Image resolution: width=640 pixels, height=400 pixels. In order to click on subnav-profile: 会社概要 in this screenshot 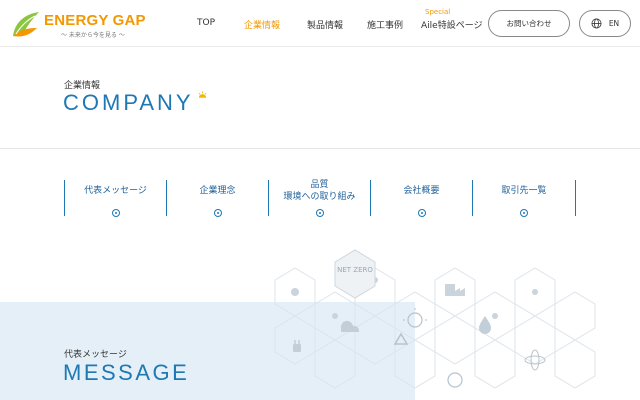, I will do `click(421, 198)`.